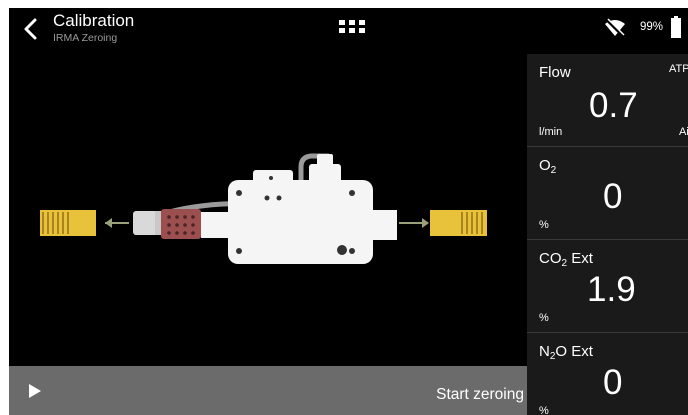 Image resolution: width=688 pixels, height=415 pixels. Describe the element at coordinates (353, 30) in the screenshot. I see `grid-menu-icon` at that location.